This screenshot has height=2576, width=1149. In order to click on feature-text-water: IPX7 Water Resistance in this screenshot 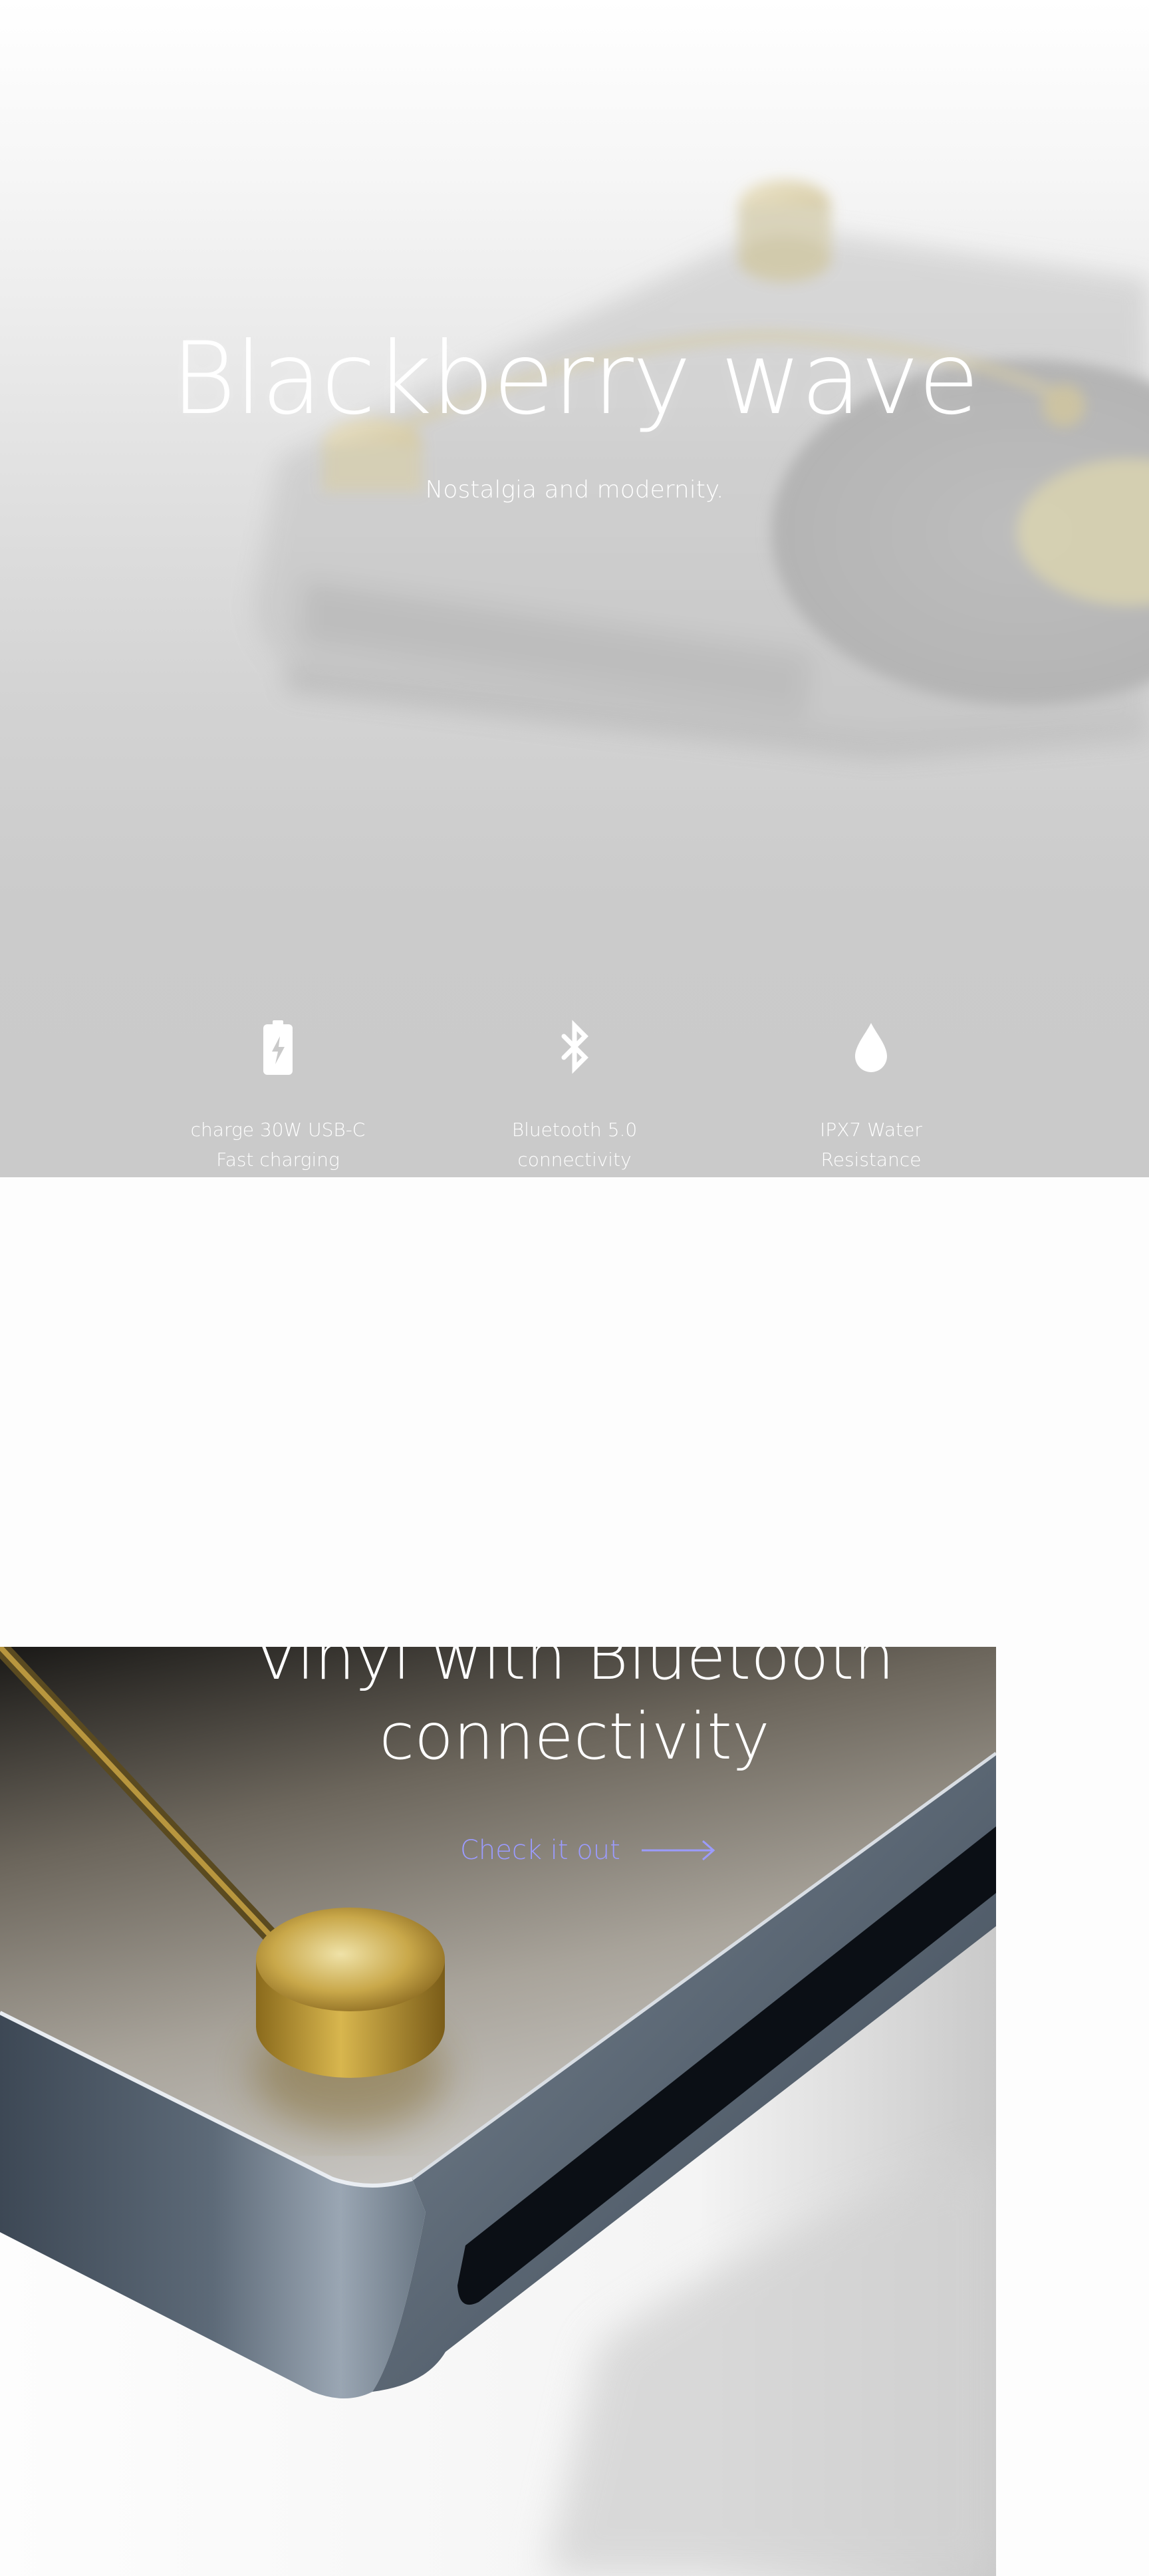, I will do `click(871, 1145)`.